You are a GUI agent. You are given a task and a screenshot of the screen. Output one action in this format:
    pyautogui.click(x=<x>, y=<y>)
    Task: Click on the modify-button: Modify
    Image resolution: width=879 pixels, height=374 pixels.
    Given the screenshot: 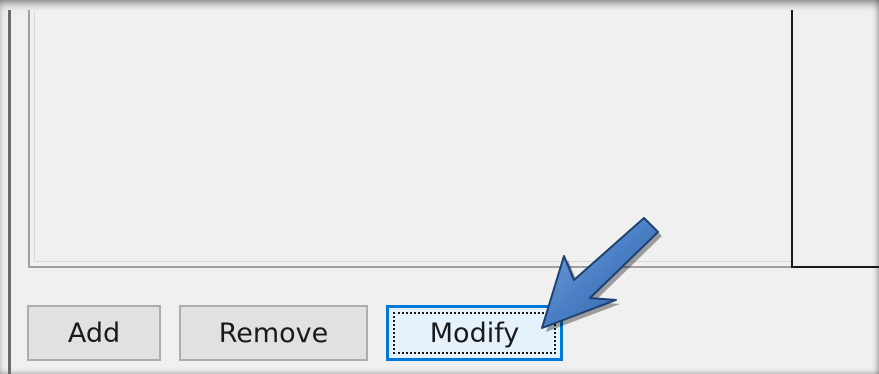 What is the action you would take?
    pyautogui.click(x=474, y=333)
    